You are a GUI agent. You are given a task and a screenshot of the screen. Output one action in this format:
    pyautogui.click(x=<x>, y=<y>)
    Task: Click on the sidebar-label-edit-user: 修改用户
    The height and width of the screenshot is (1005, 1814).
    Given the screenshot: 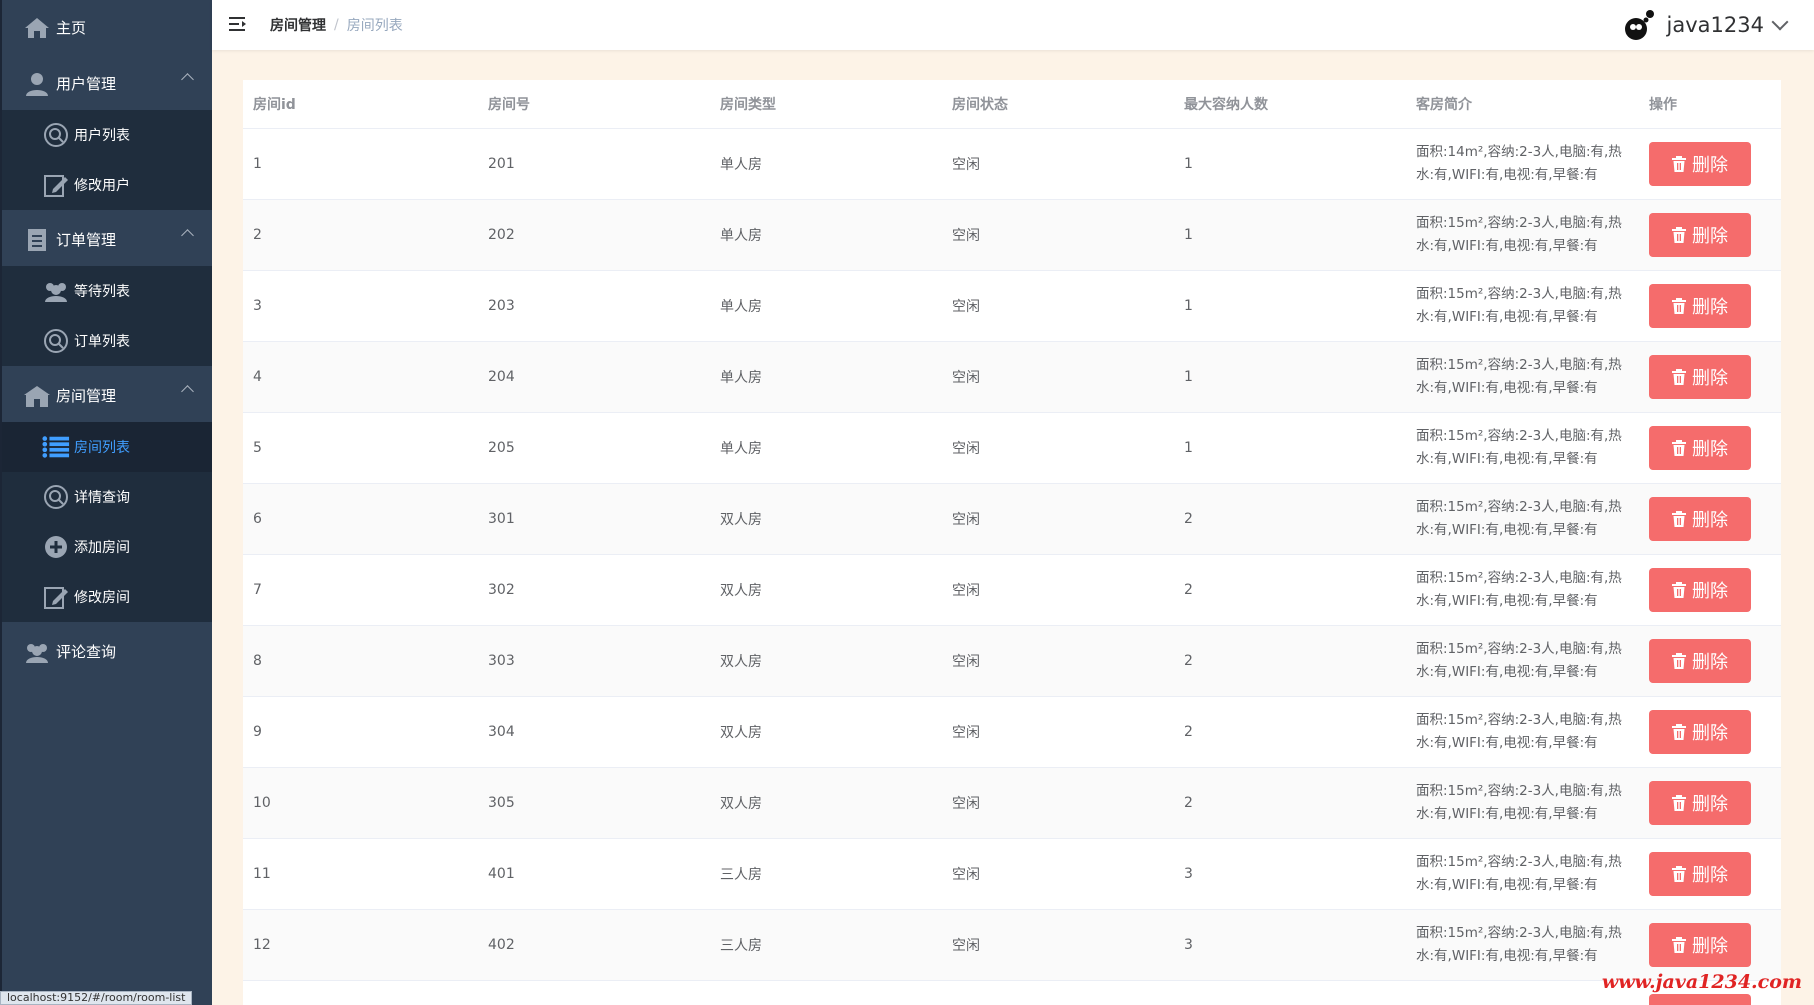 What is the action you would take?
    pyautogui.click(x=102, y=186)
    